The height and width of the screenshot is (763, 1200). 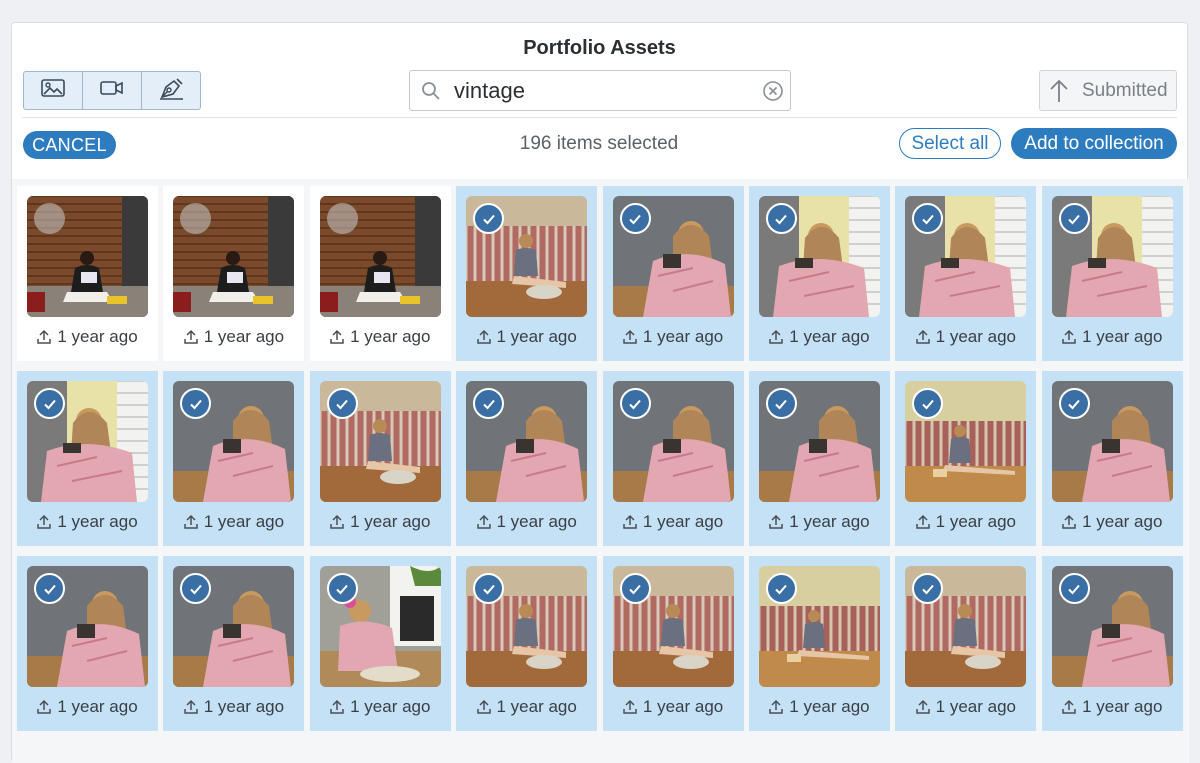 What do you see at coordinates (773, 91) in the screenshot?
I see `clear-search-icon` at bounding box center [773, 91].